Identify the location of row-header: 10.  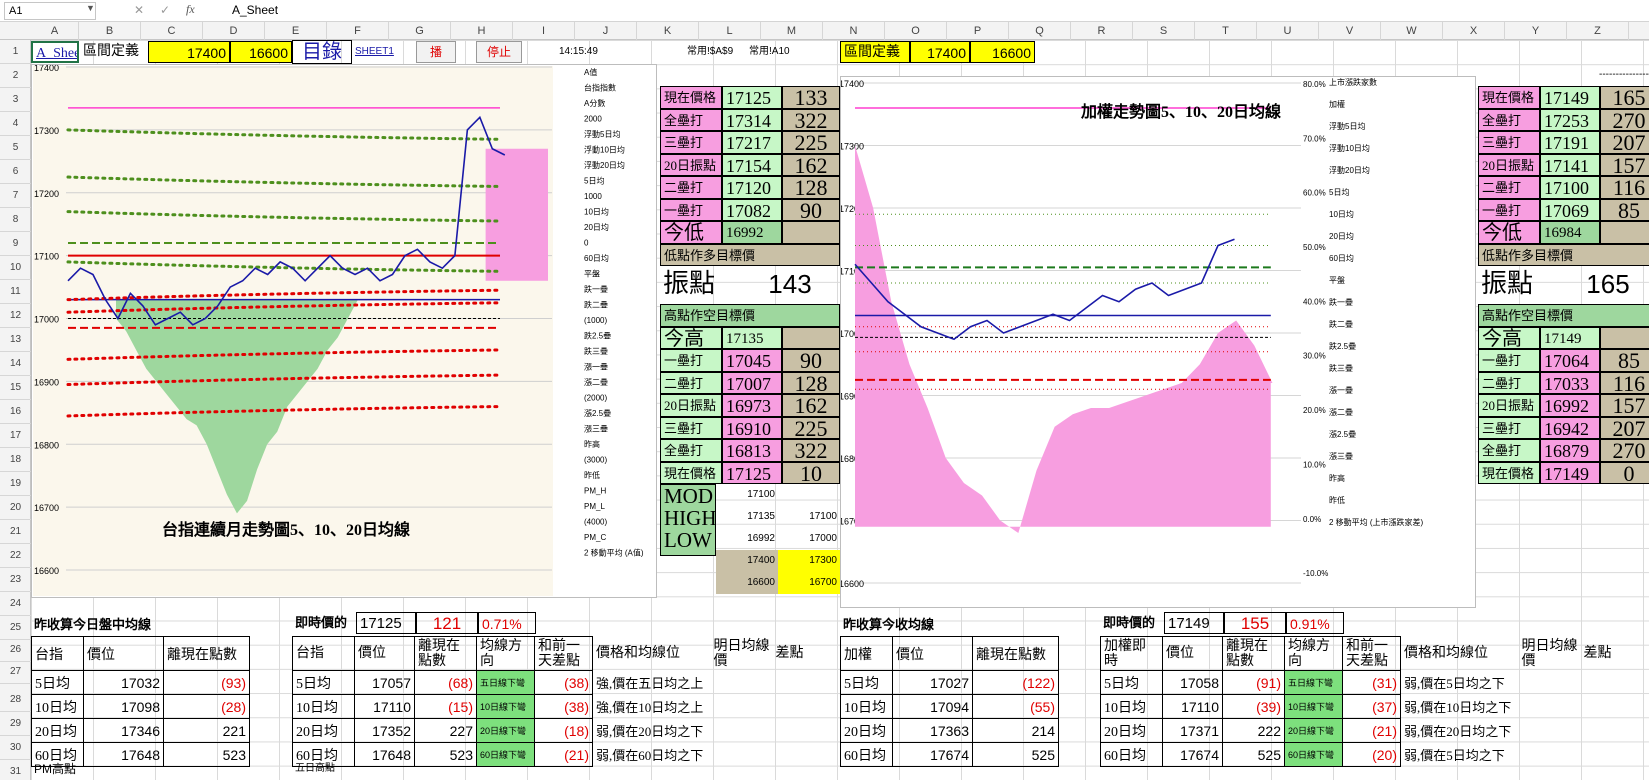
(15, 268).